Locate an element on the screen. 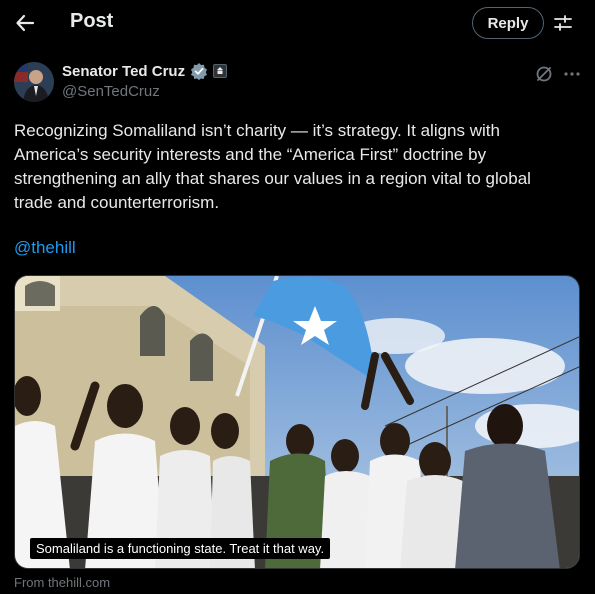 This screenshot has height=594, width=595. back-button is located at coordinates (25, 23).